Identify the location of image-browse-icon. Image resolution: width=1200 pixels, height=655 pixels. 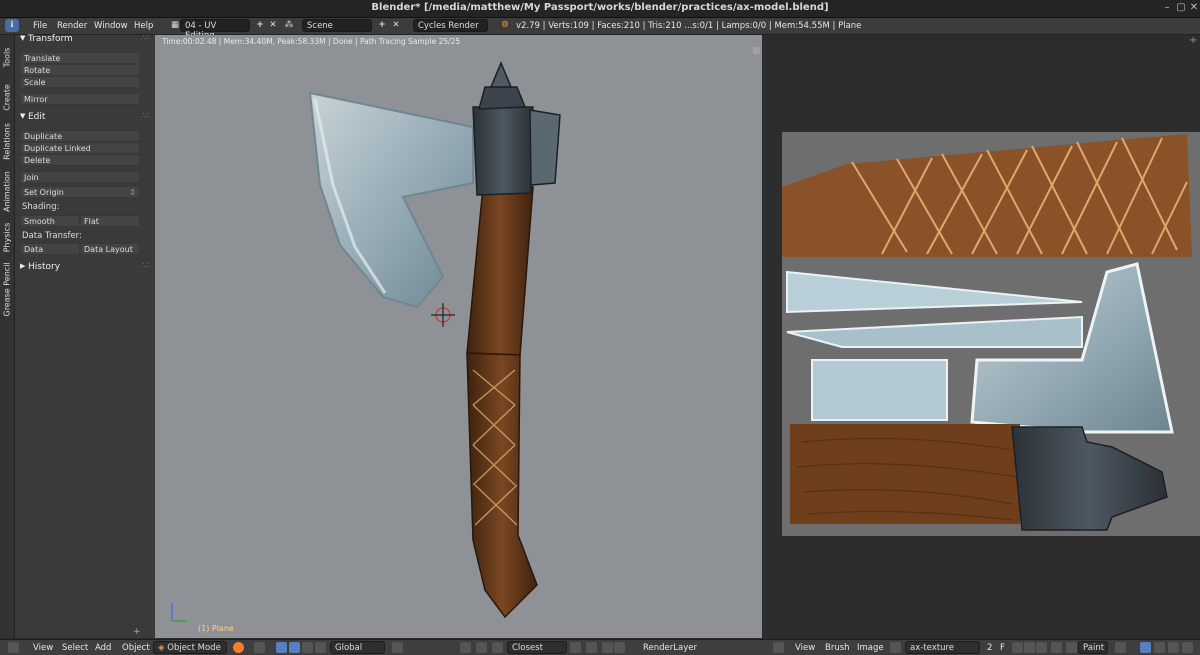
(895, 647).